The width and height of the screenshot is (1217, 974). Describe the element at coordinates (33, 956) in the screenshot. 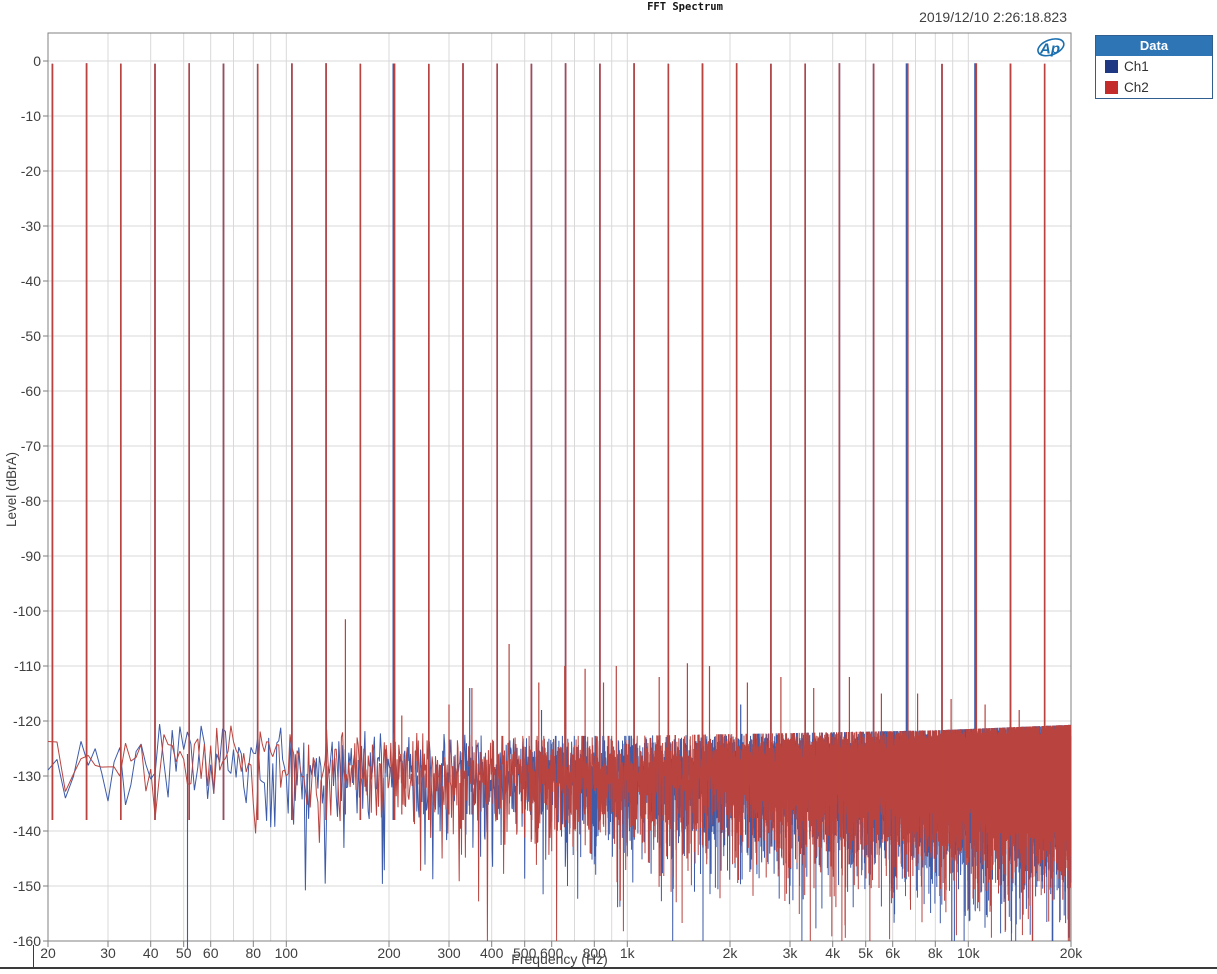

I see `pane-corner-border` at that location.